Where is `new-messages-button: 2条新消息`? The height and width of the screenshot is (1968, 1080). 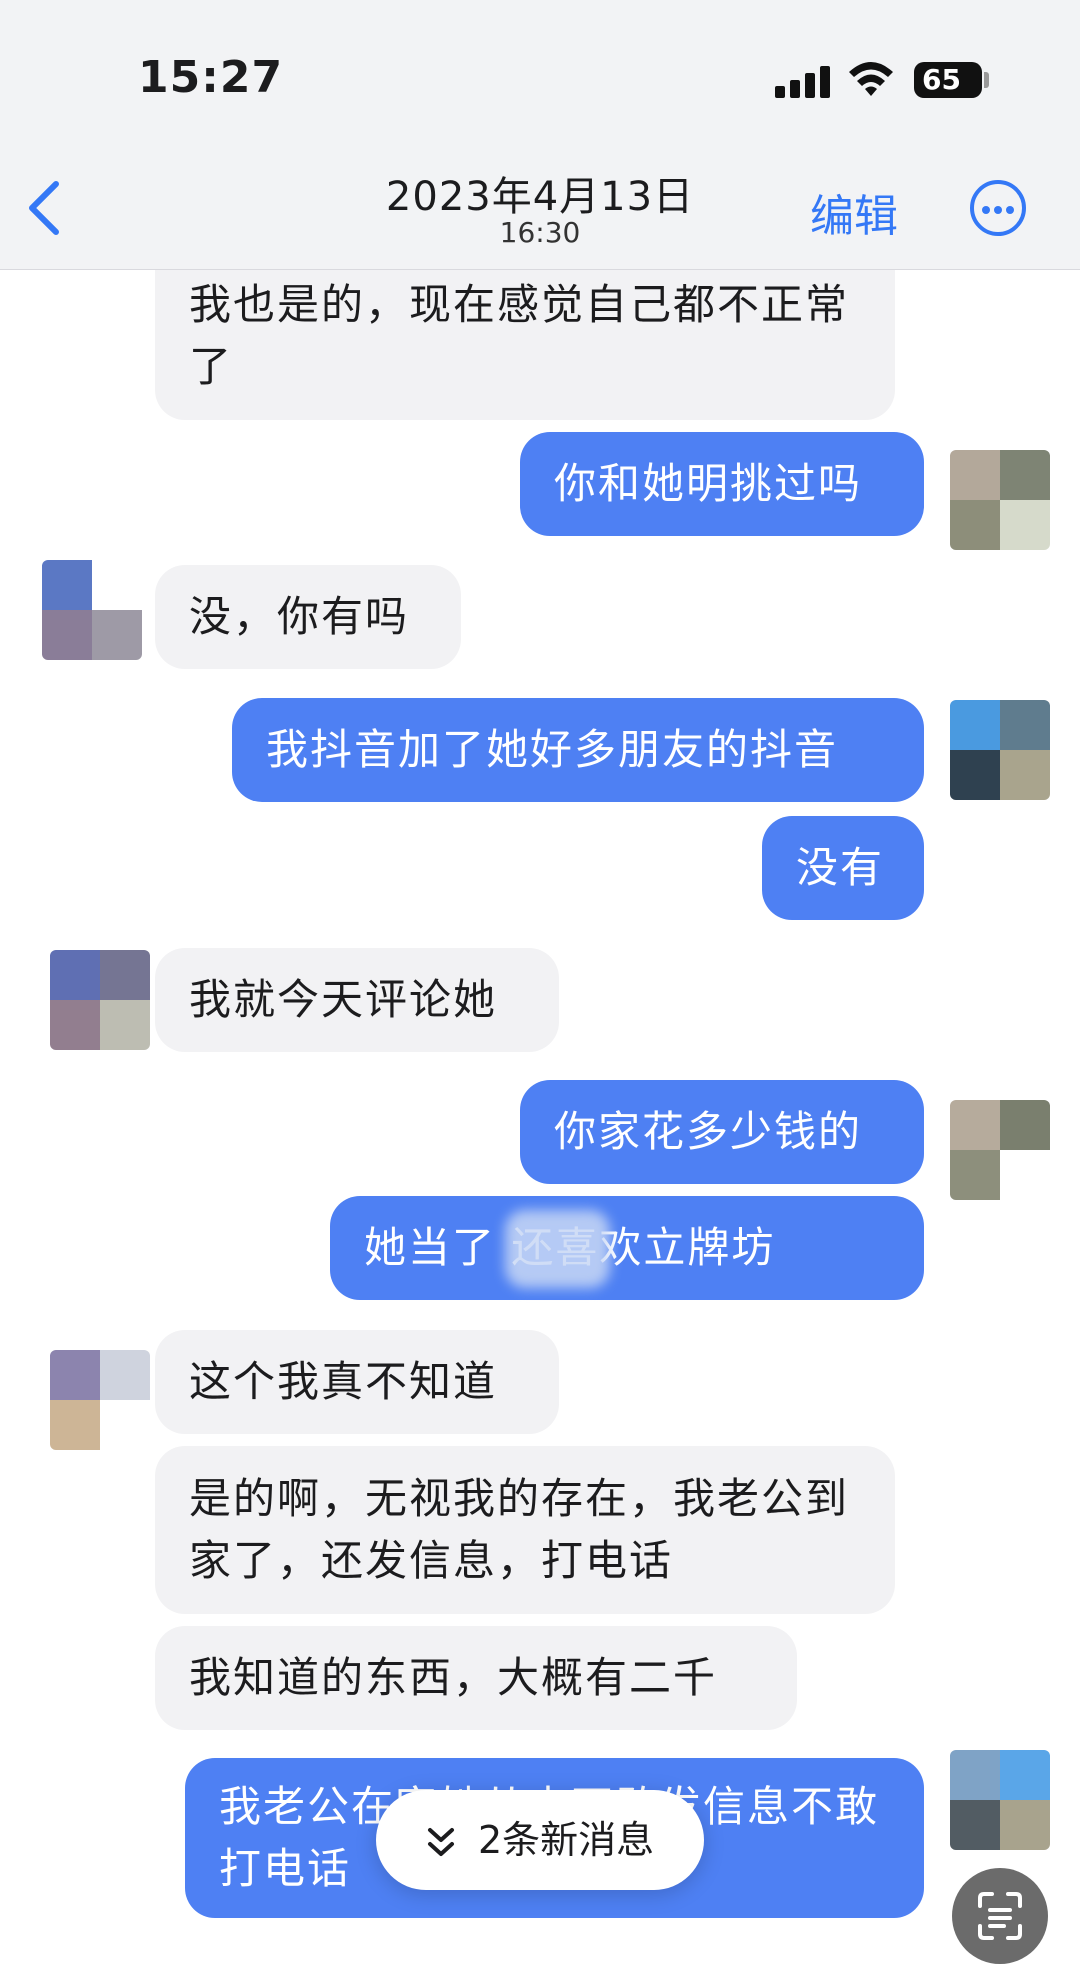
new-messages-button: 2条新消息 is located at coordinates (540, 1840).